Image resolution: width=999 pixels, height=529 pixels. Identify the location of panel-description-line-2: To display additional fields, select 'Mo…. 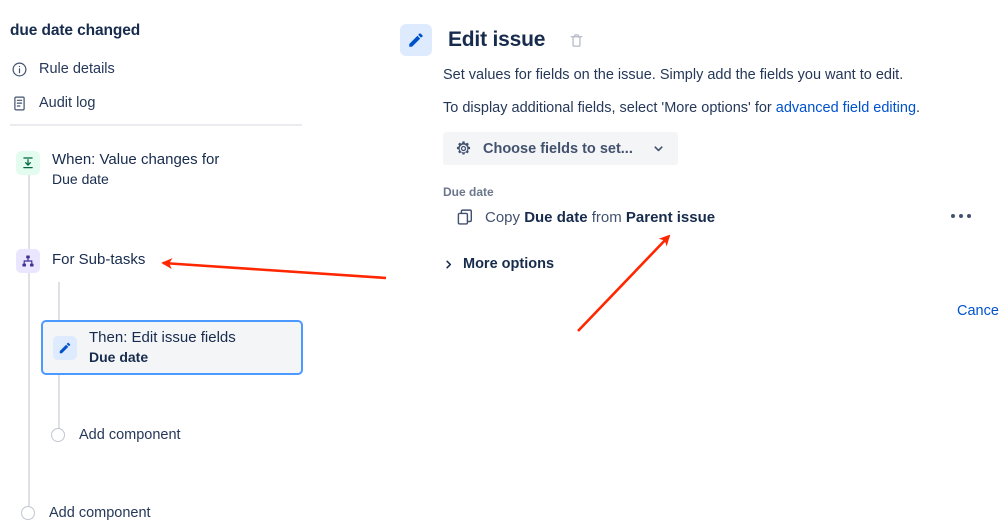
(681, 108).